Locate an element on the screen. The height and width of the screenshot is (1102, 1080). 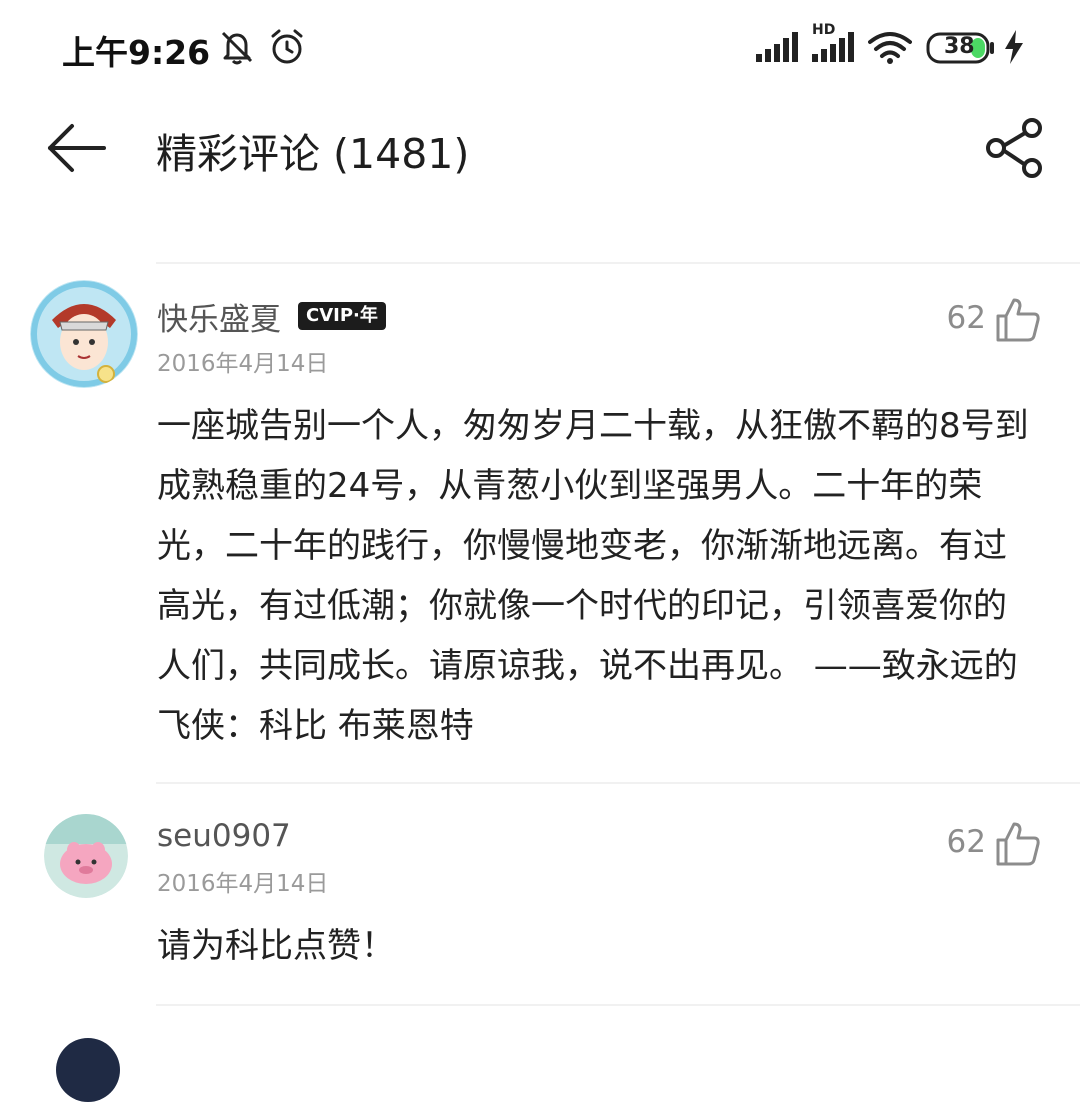
alarm-icon is located at coordinates (287, 46).